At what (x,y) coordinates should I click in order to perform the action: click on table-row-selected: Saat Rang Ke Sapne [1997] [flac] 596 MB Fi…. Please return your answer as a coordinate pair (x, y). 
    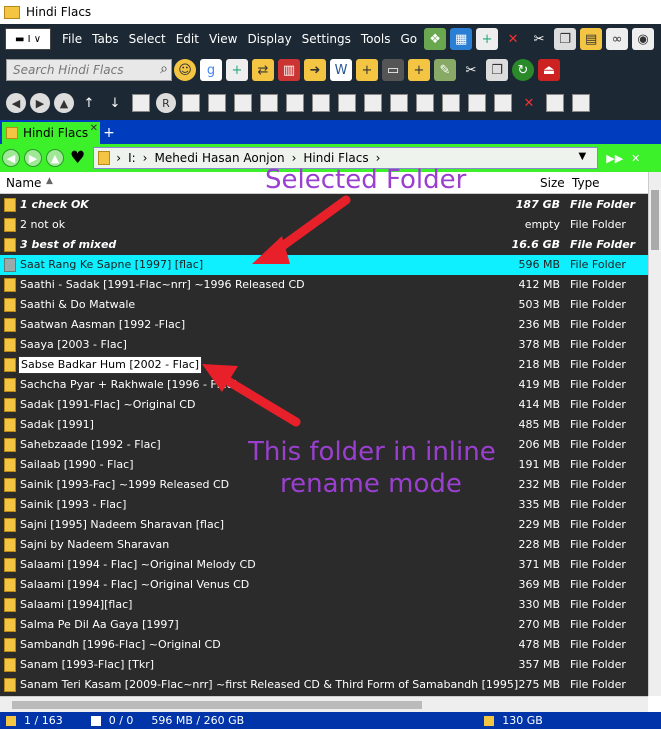
    Looking at the image, I should click on (324, 265).